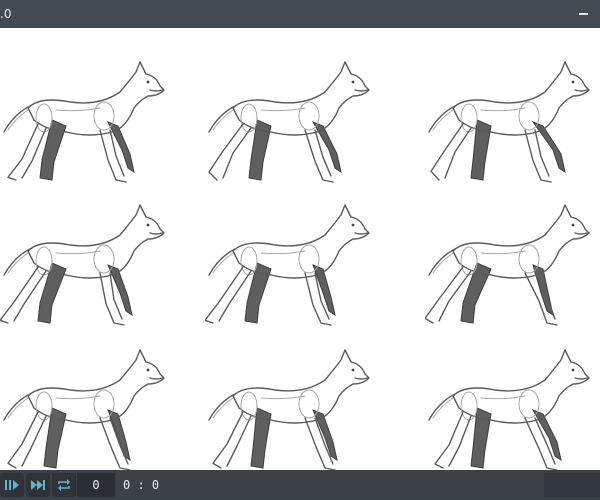 The width and height of the screenshot is (600, 500). What do you see at coordinates (141, 485) in the screenshot?
I see `timecode-display: 0` at bounding box center [141, 485].